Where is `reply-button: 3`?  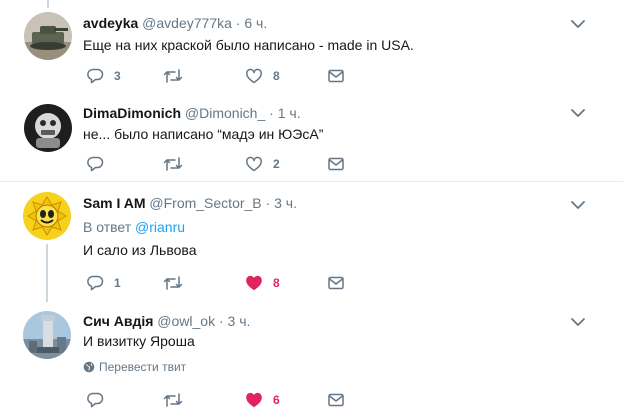
reply-button: 3 is located at coordinates (103, 76).